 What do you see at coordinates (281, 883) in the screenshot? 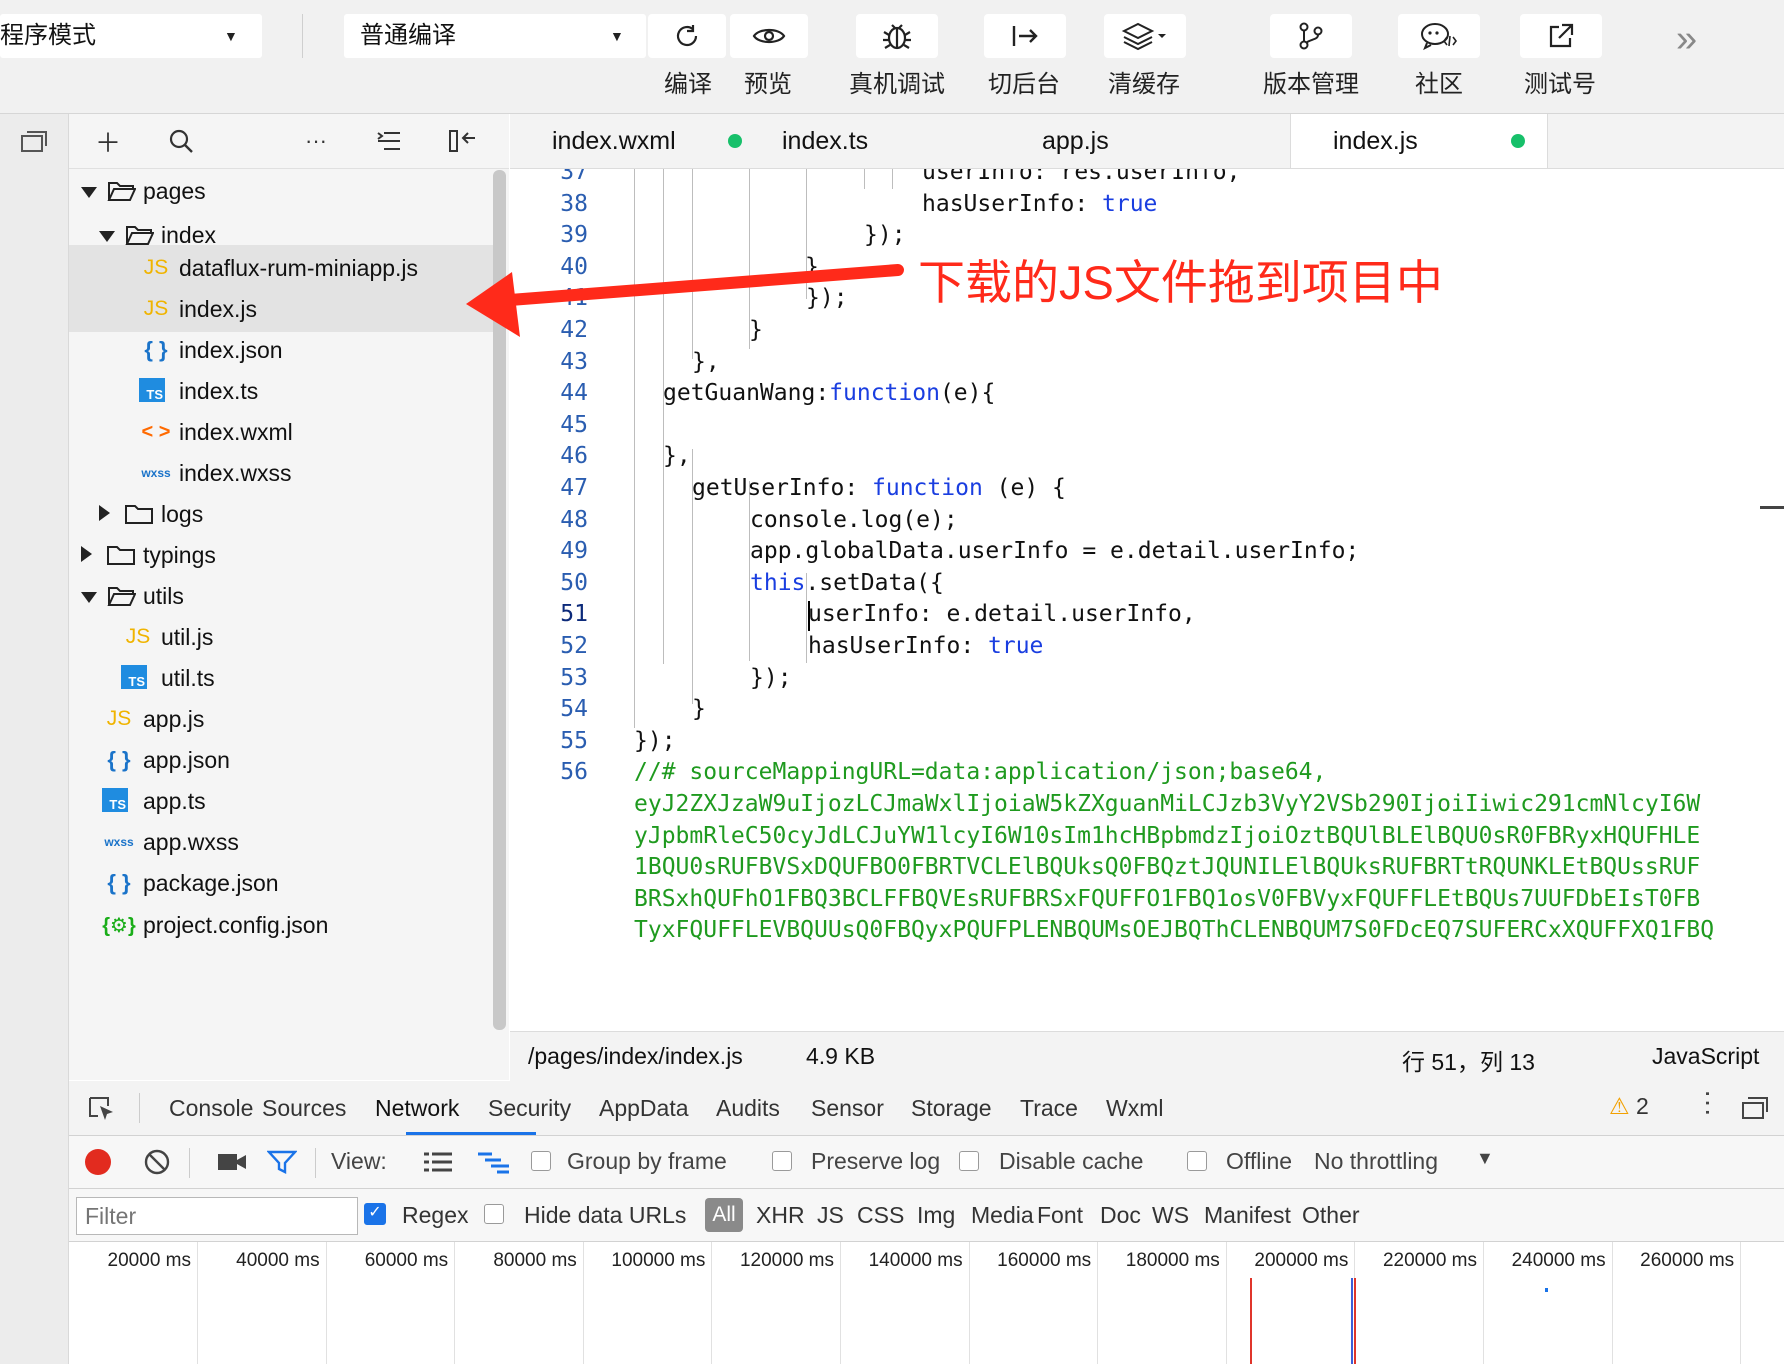
I see `file-item: { } package.json` at bounding box center [281, 883].